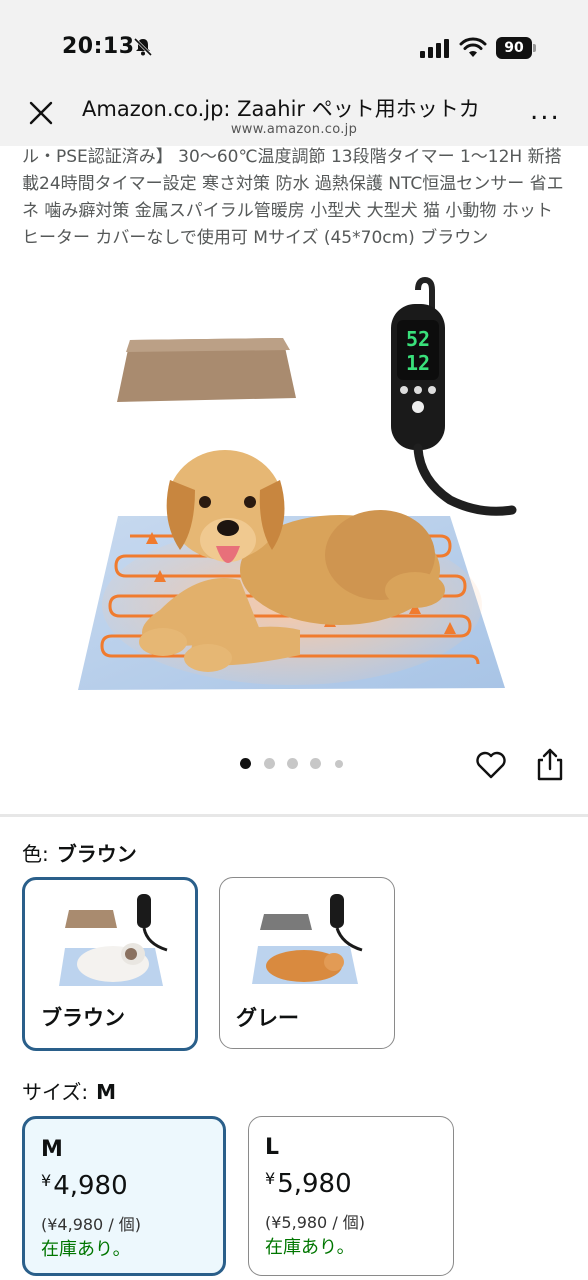 This screenshot has height=1280, width=588. What do you see at coordinates (55, 1092) in the screenshot?
I see `size-label: サイズ:` at bounding box center [55, 1092].